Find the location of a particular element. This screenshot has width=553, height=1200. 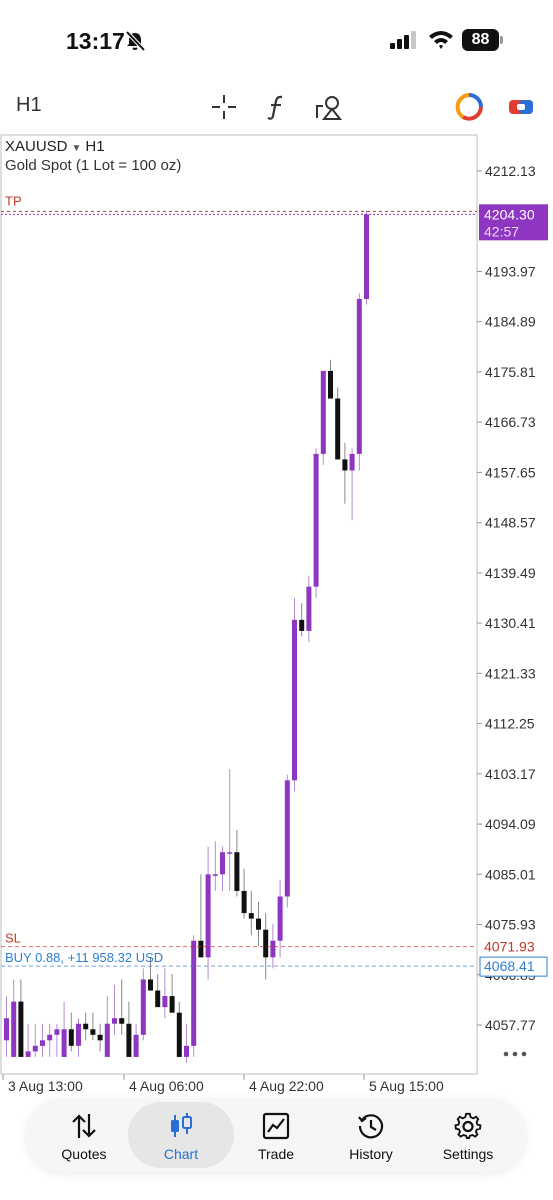

symbol-name: XAUUSD is located at coordinates (36, 146).